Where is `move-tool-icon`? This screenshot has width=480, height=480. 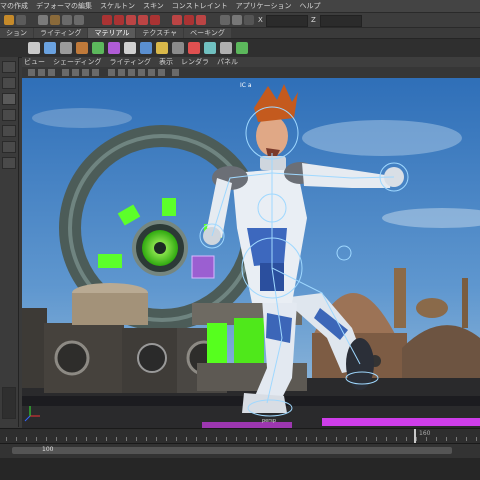
move-tool-icon is located at coordinates (9, 99).